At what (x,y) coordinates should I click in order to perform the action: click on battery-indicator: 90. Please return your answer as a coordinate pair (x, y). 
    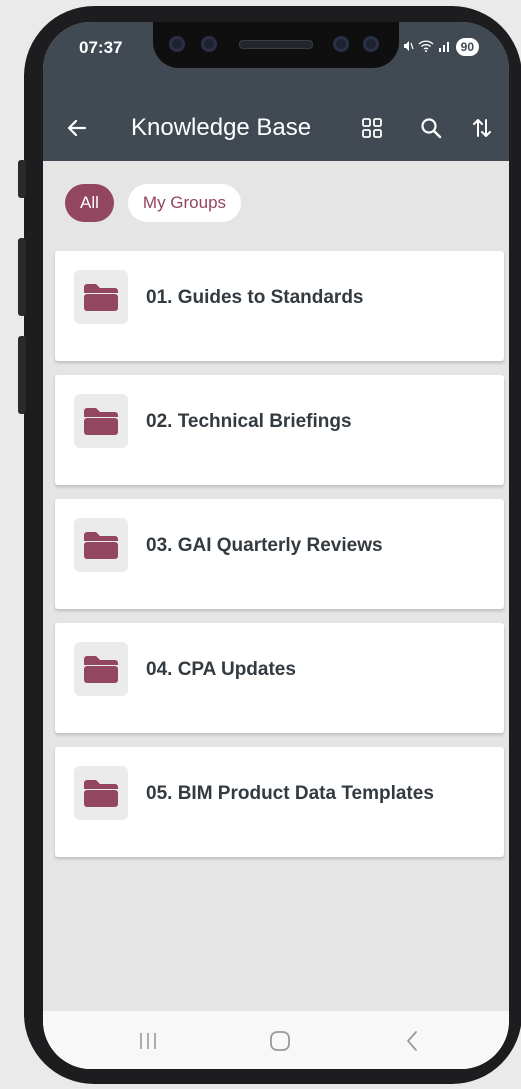
    Looking at the image, I should click on (467, 47).